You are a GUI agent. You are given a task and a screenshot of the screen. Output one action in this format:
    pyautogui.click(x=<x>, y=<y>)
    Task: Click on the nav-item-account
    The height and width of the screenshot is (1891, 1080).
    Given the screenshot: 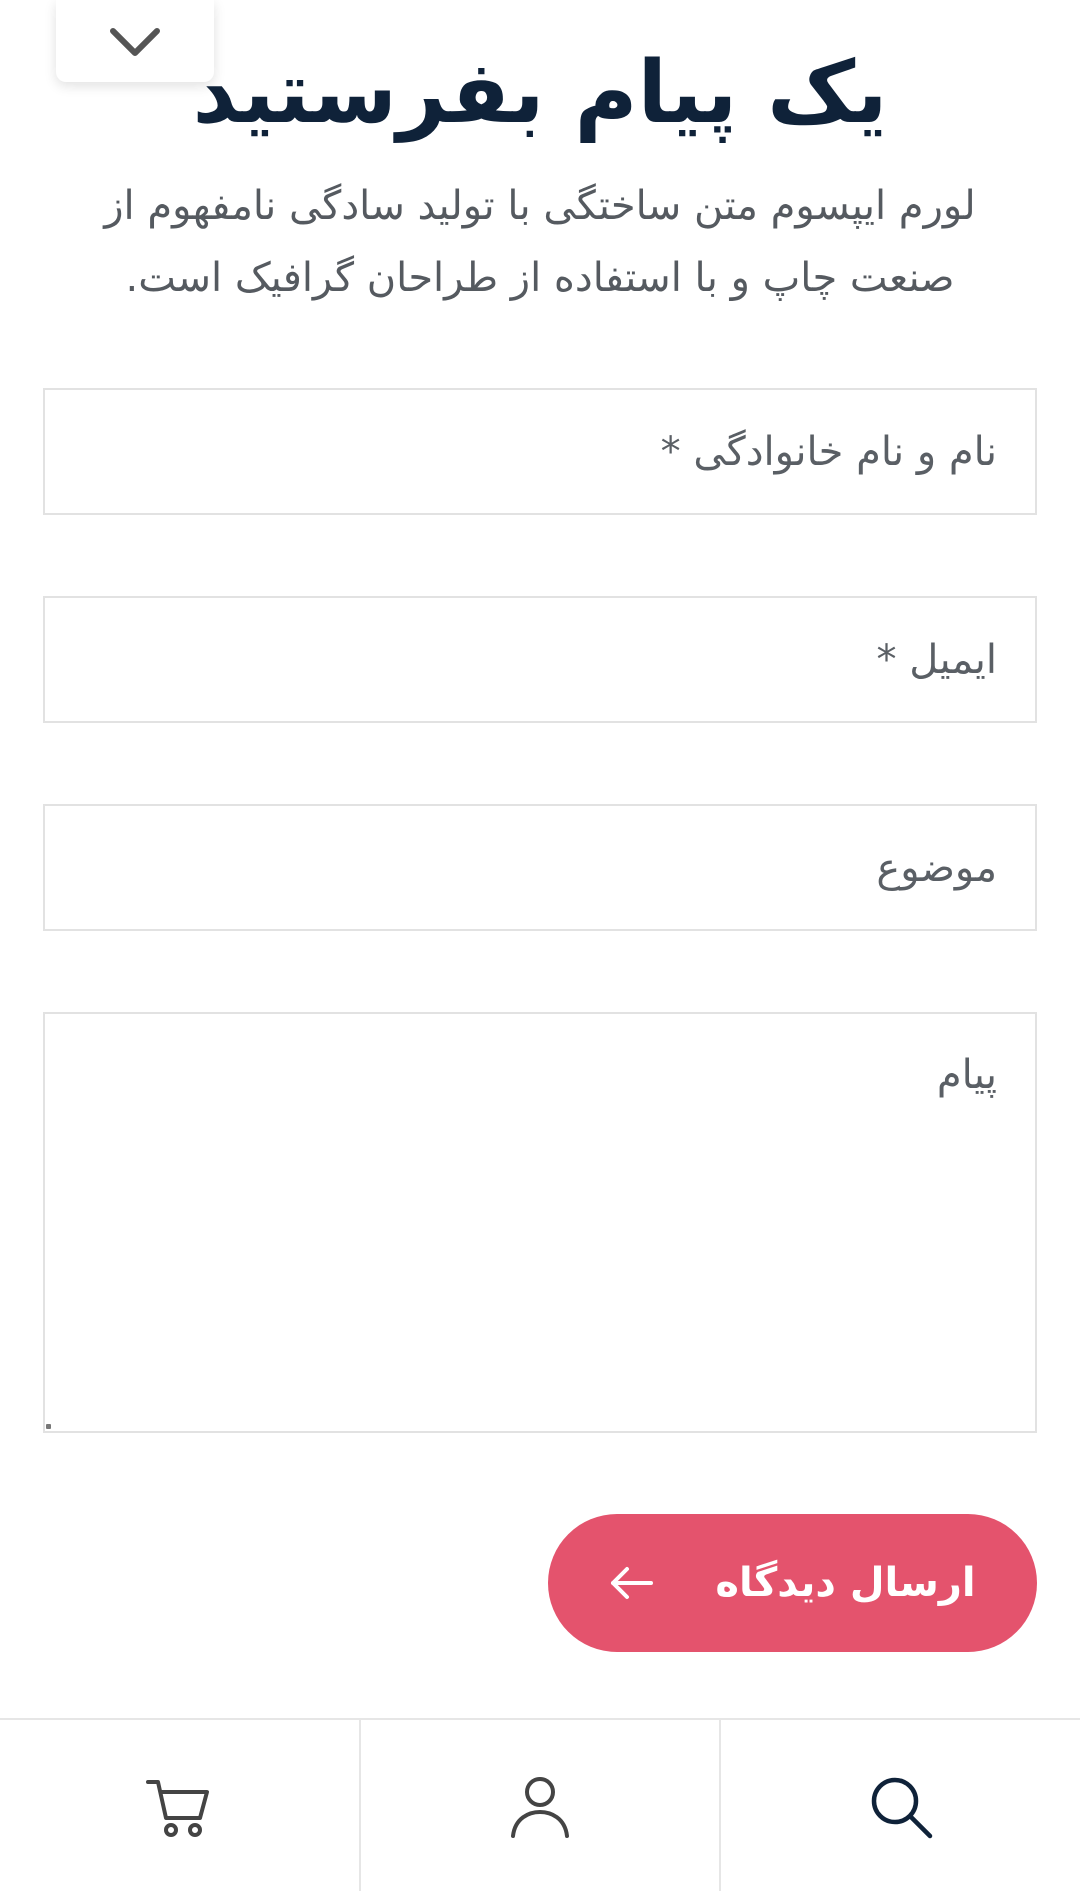 What is the action you would take?
    pyautogui.click(x=541, y=1805)
    